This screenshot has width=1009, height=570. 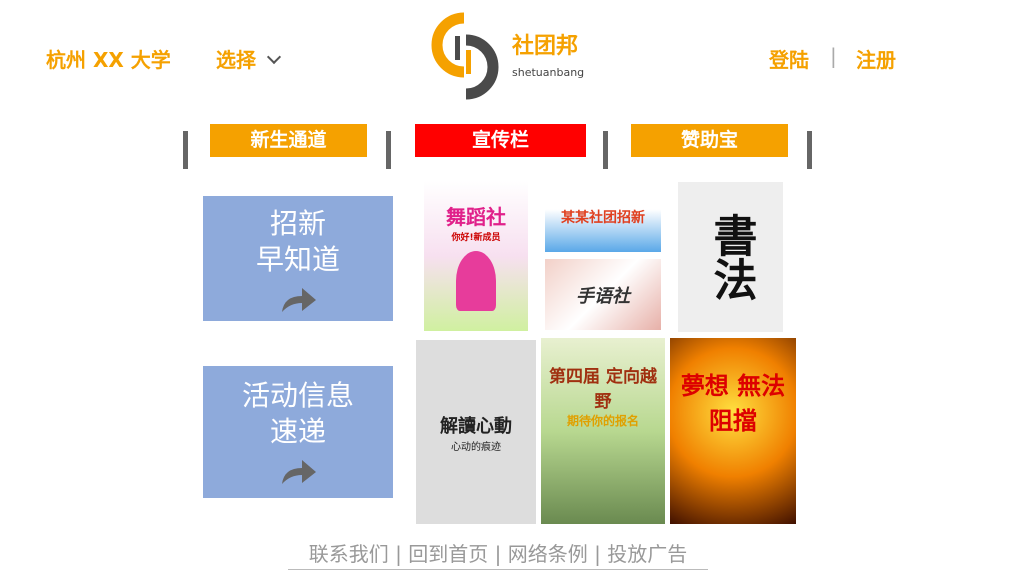 I want to click on footer-link-contact: 联系我们, so click(x=349, y=554).